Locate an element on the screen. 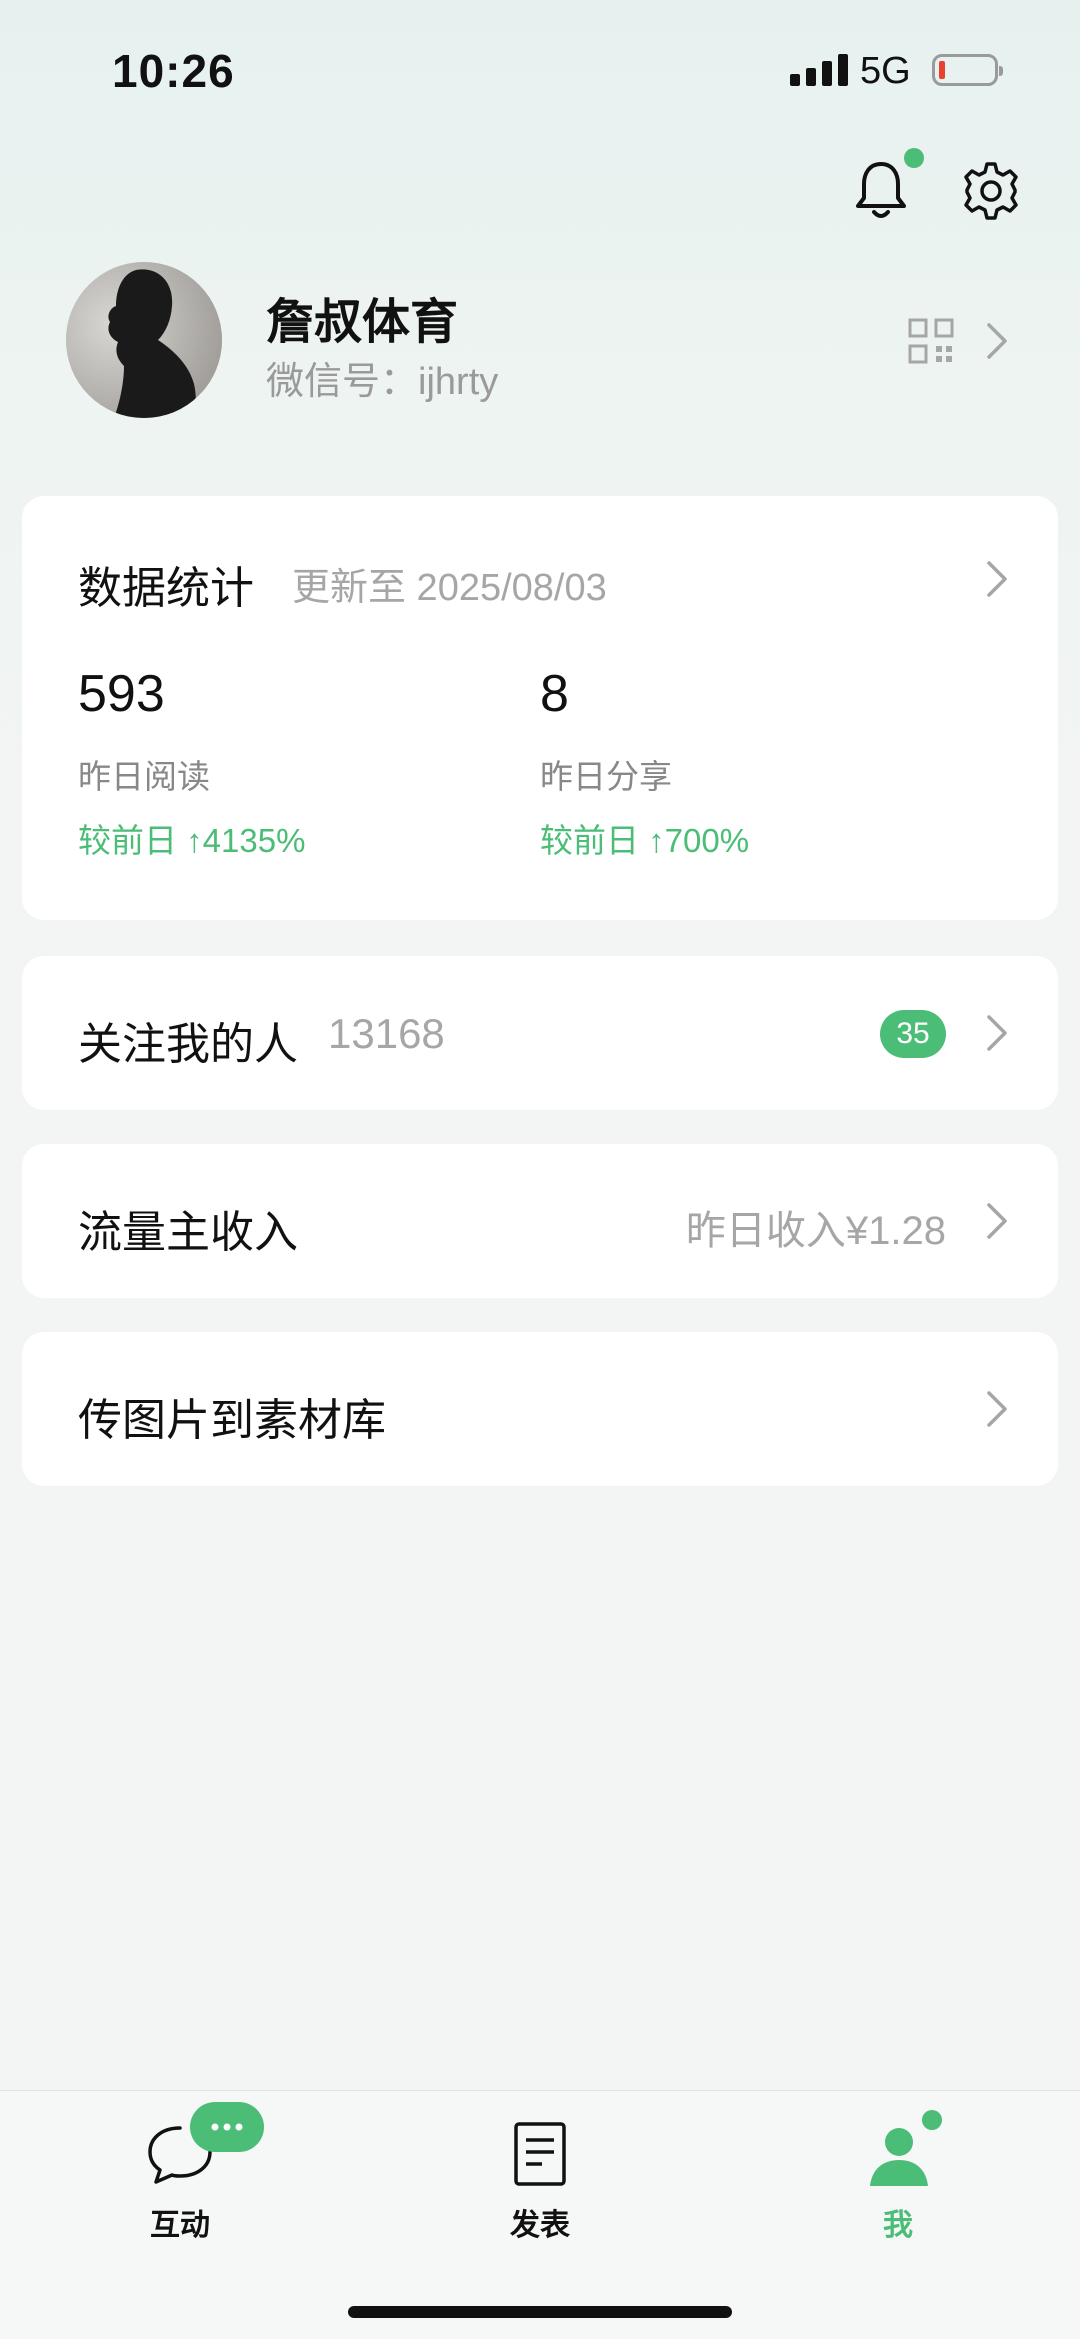 This screenshot has width=1080, height=2339. avatar-silhouette-icon is located at coordinates (144, 340).